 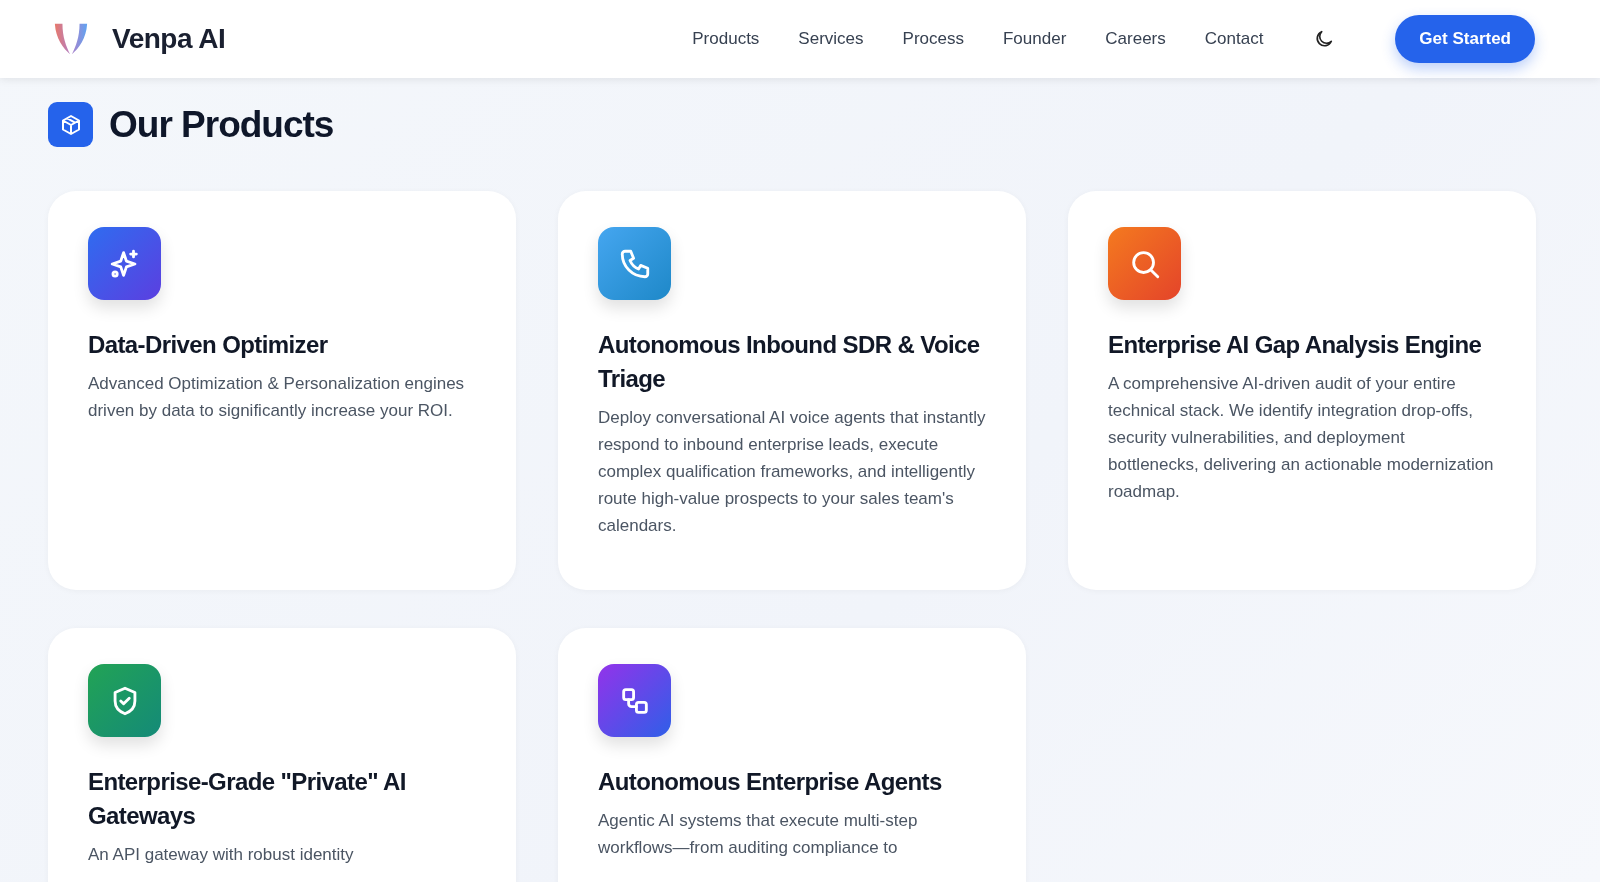 What do you see at coordinates (1144, 263) in the screenshot?
I see `search-icon` at bounding box center [1144, 263].